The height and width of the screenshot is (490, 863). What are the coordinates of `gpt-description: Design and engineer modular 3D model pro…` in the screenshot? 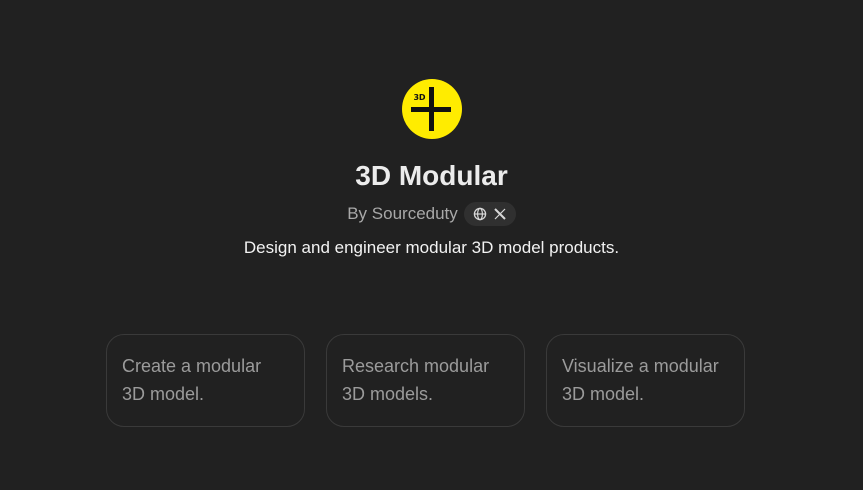 It's located at (431, 247).